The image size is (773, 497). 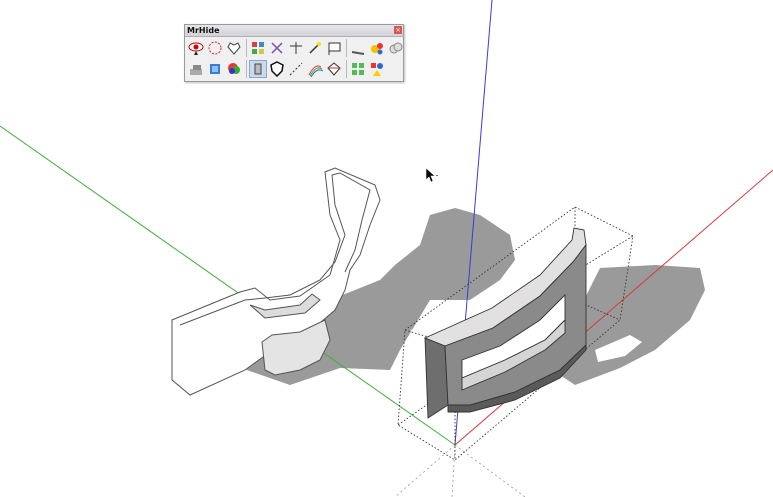 What do you see at coordinates (431, 175) in the screenshot?
I see `arrow-cursor-icon` at bounding box center [431, 175].